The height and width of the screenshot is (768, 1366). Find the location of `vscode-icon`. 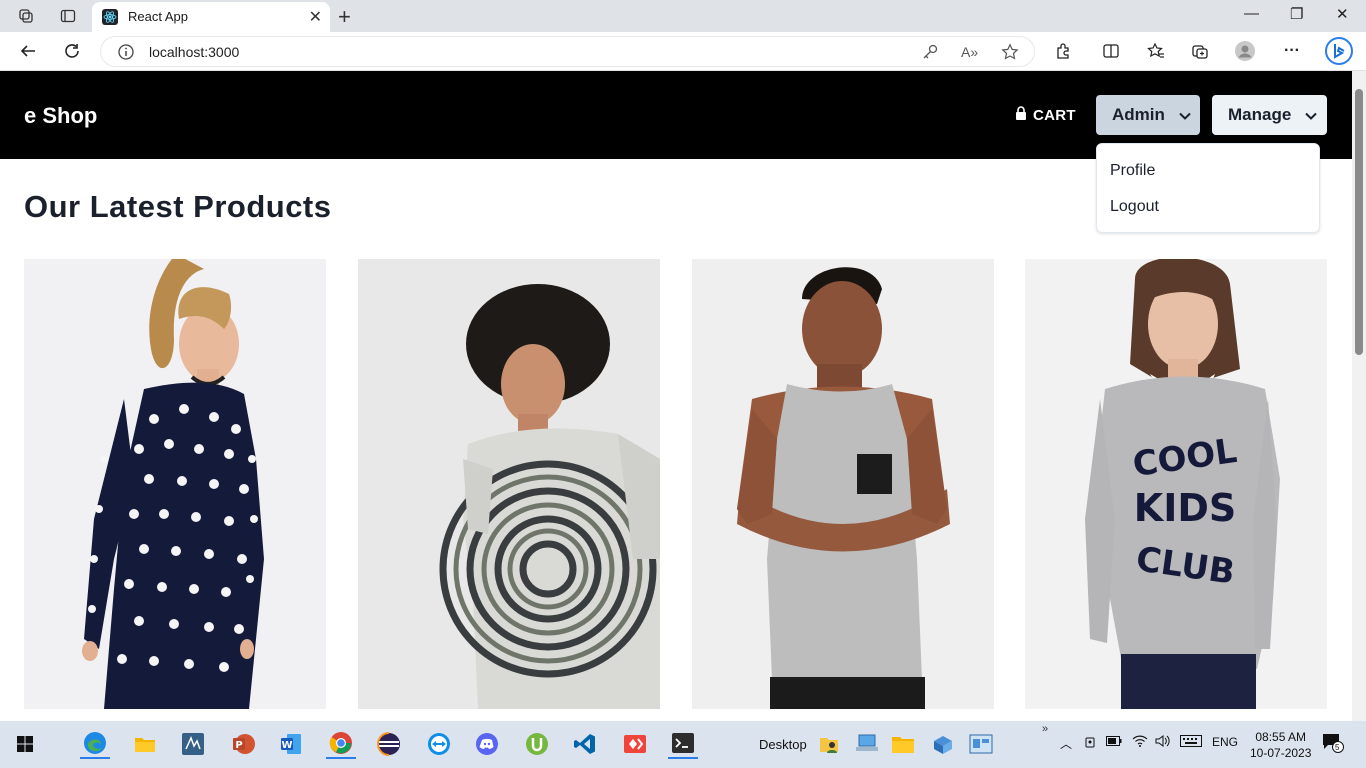

vscode-icon is located at coordinates (585, 744).